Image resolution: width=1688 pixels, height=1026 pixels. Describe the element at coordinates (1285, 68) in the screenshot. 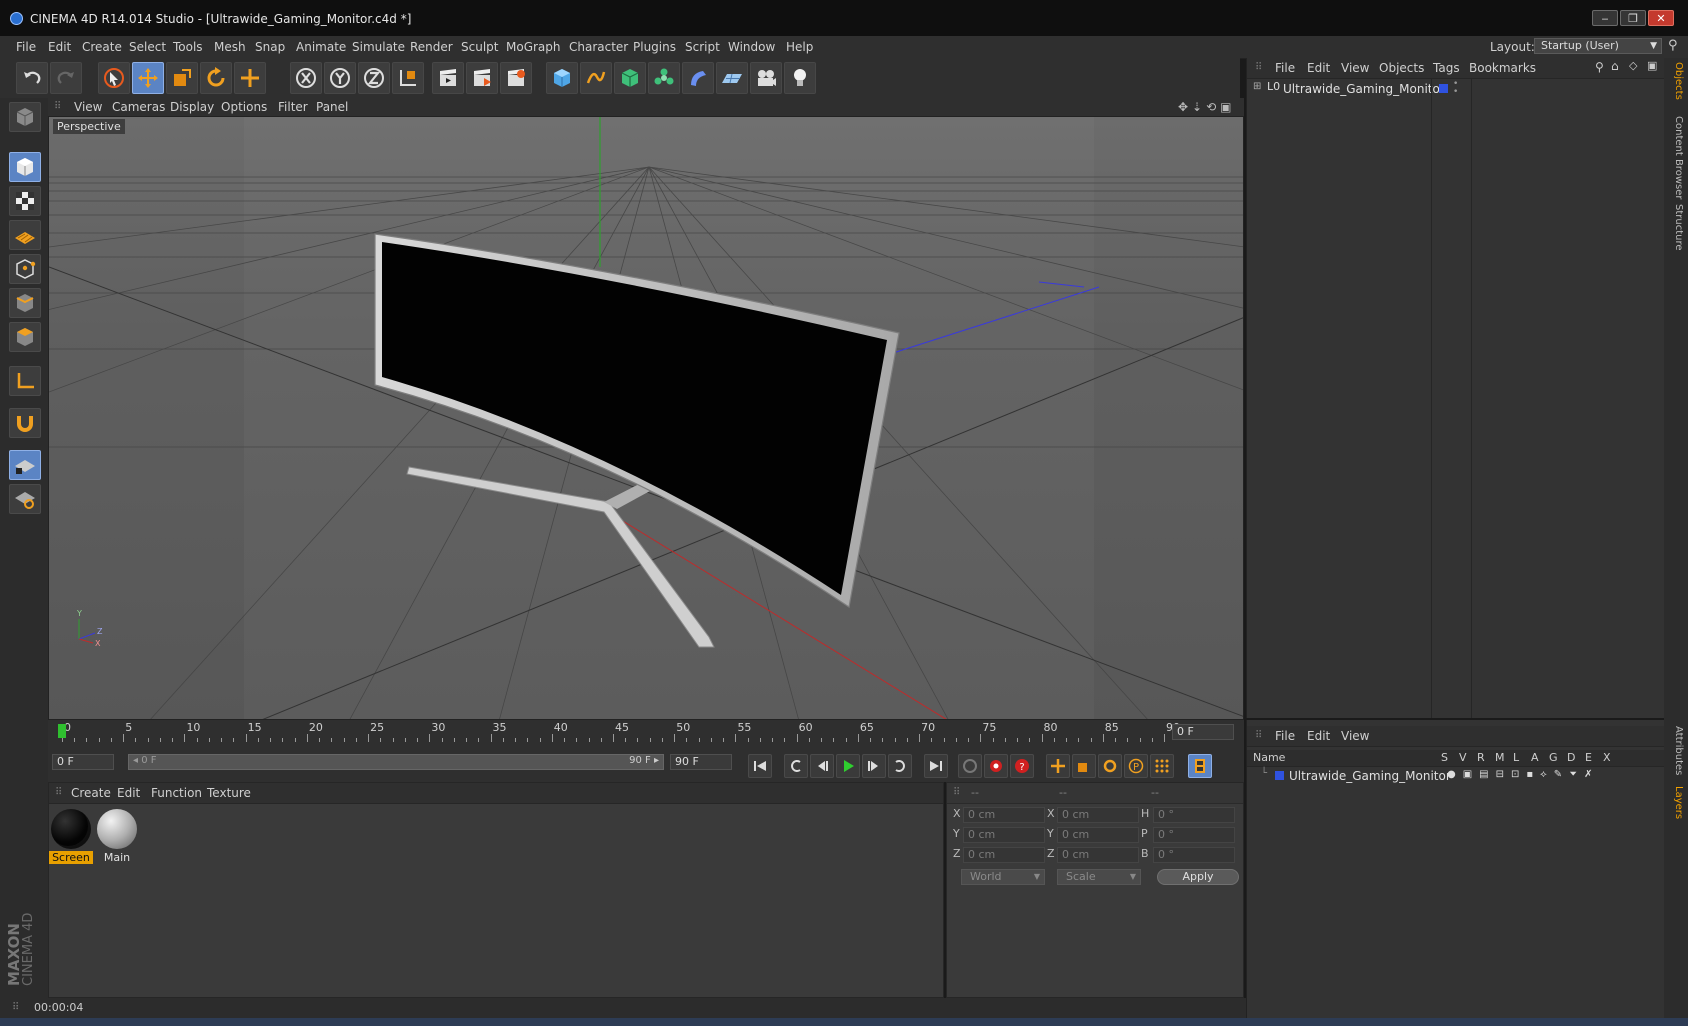

I see `object-menu-file: File` at that location.